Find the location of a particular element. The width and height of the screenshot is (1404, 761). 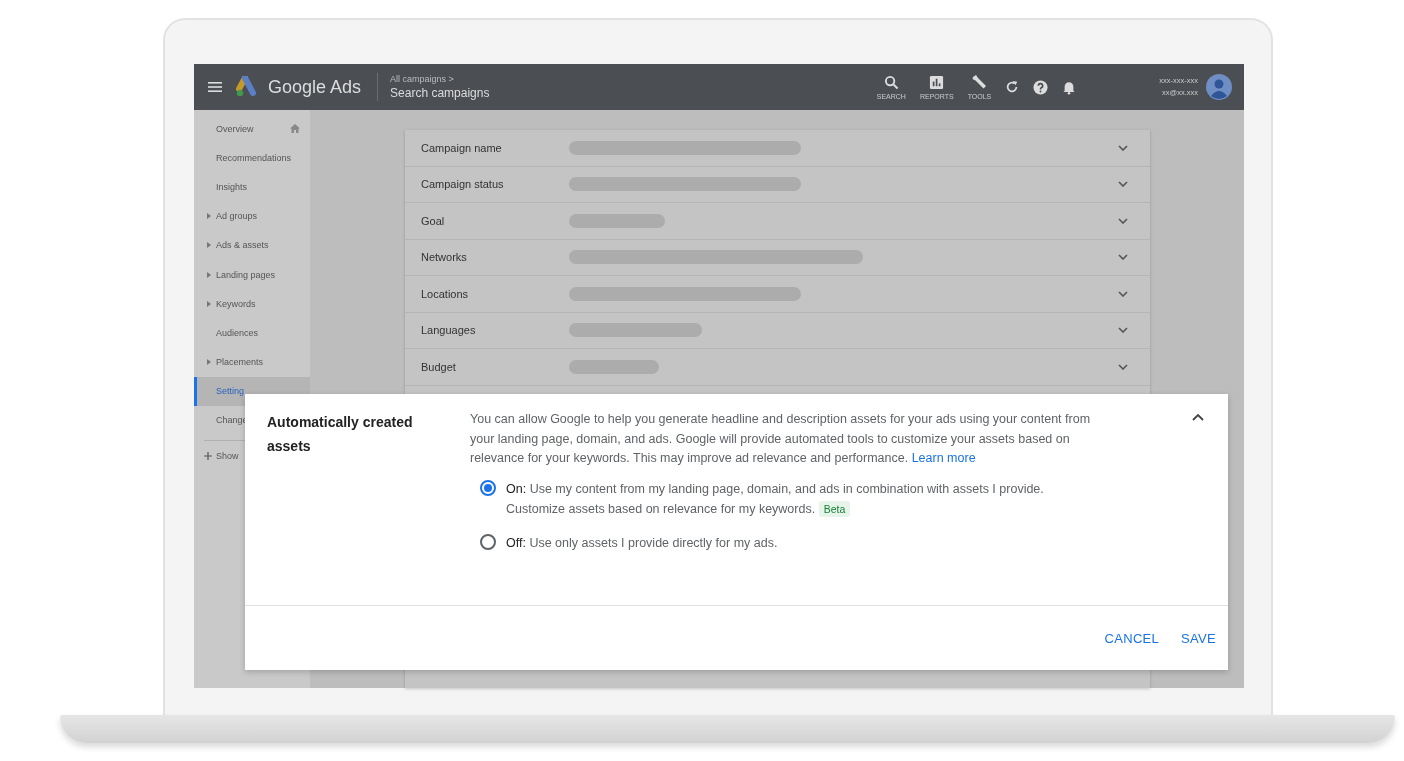

option-text: On: Use my content from my landing page, domain, and ads in combination with assets I provide. Customize assets based on relevance for my keywords. Beta is located at coordinates (775, 499).